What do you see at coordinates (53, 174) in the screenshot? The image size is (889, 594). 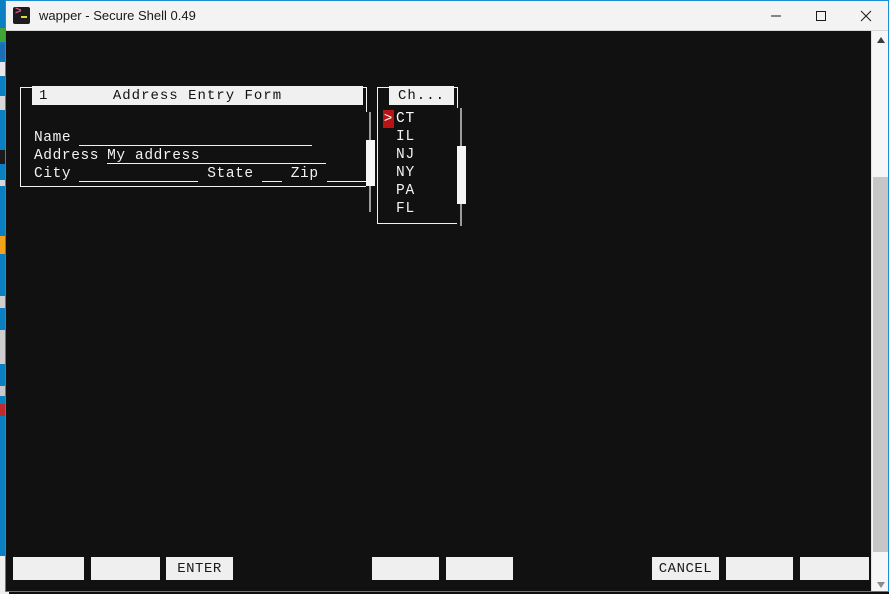 I see `city-label: City` at bounding box center [53, 174].